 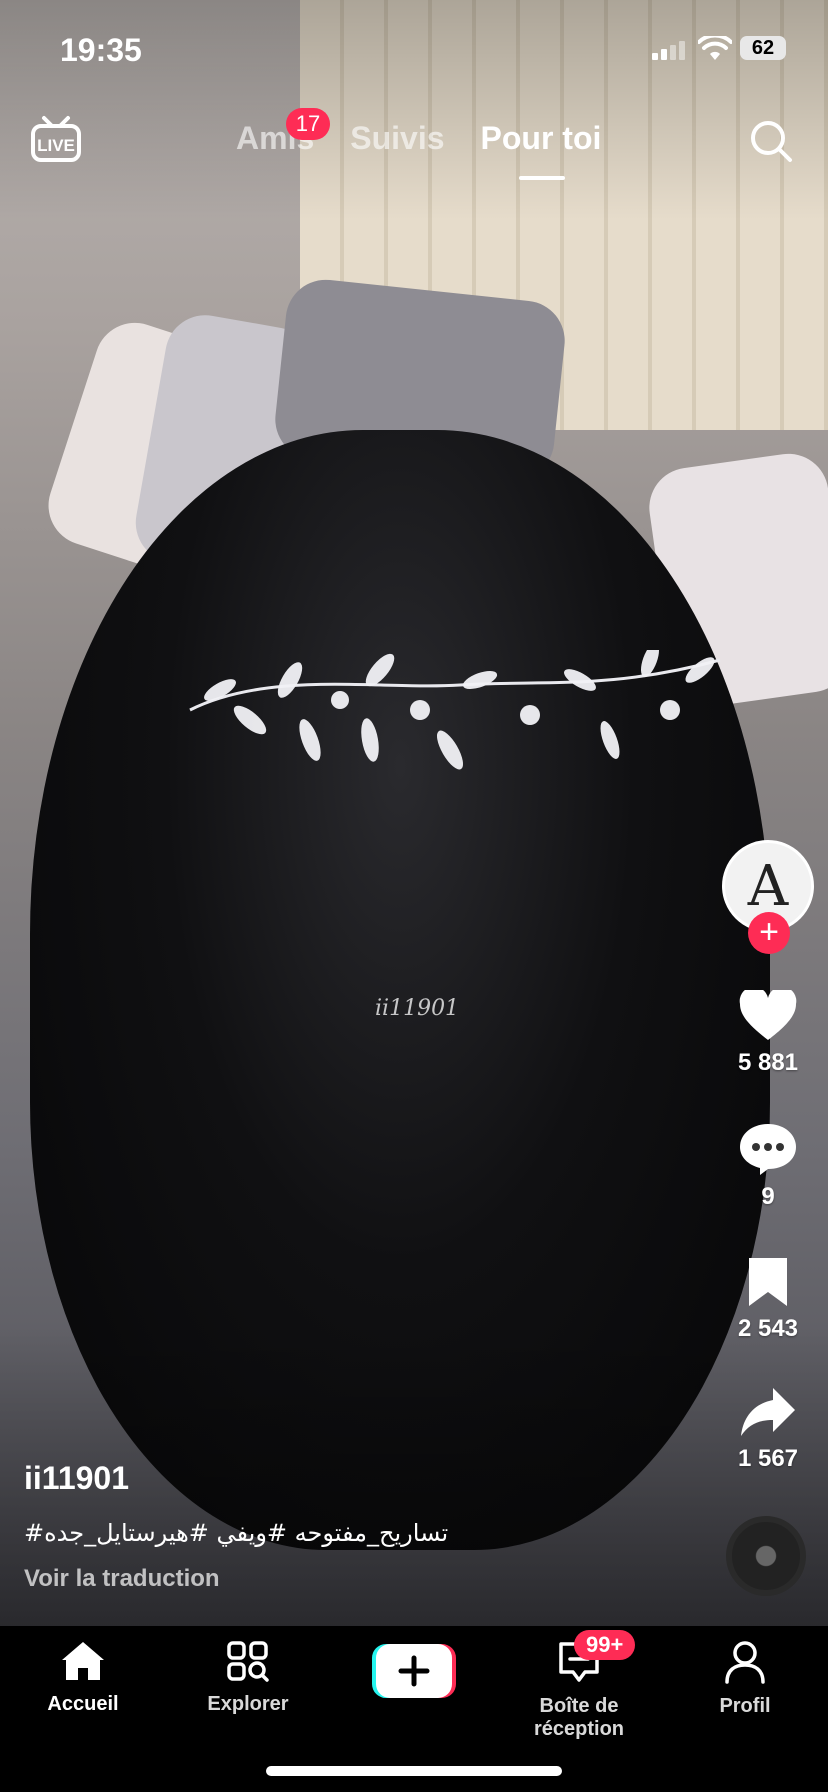 What do you see at coordinates (771, 141) in the screenshot?
I see `search-icon` at bounding box center [771, 141].